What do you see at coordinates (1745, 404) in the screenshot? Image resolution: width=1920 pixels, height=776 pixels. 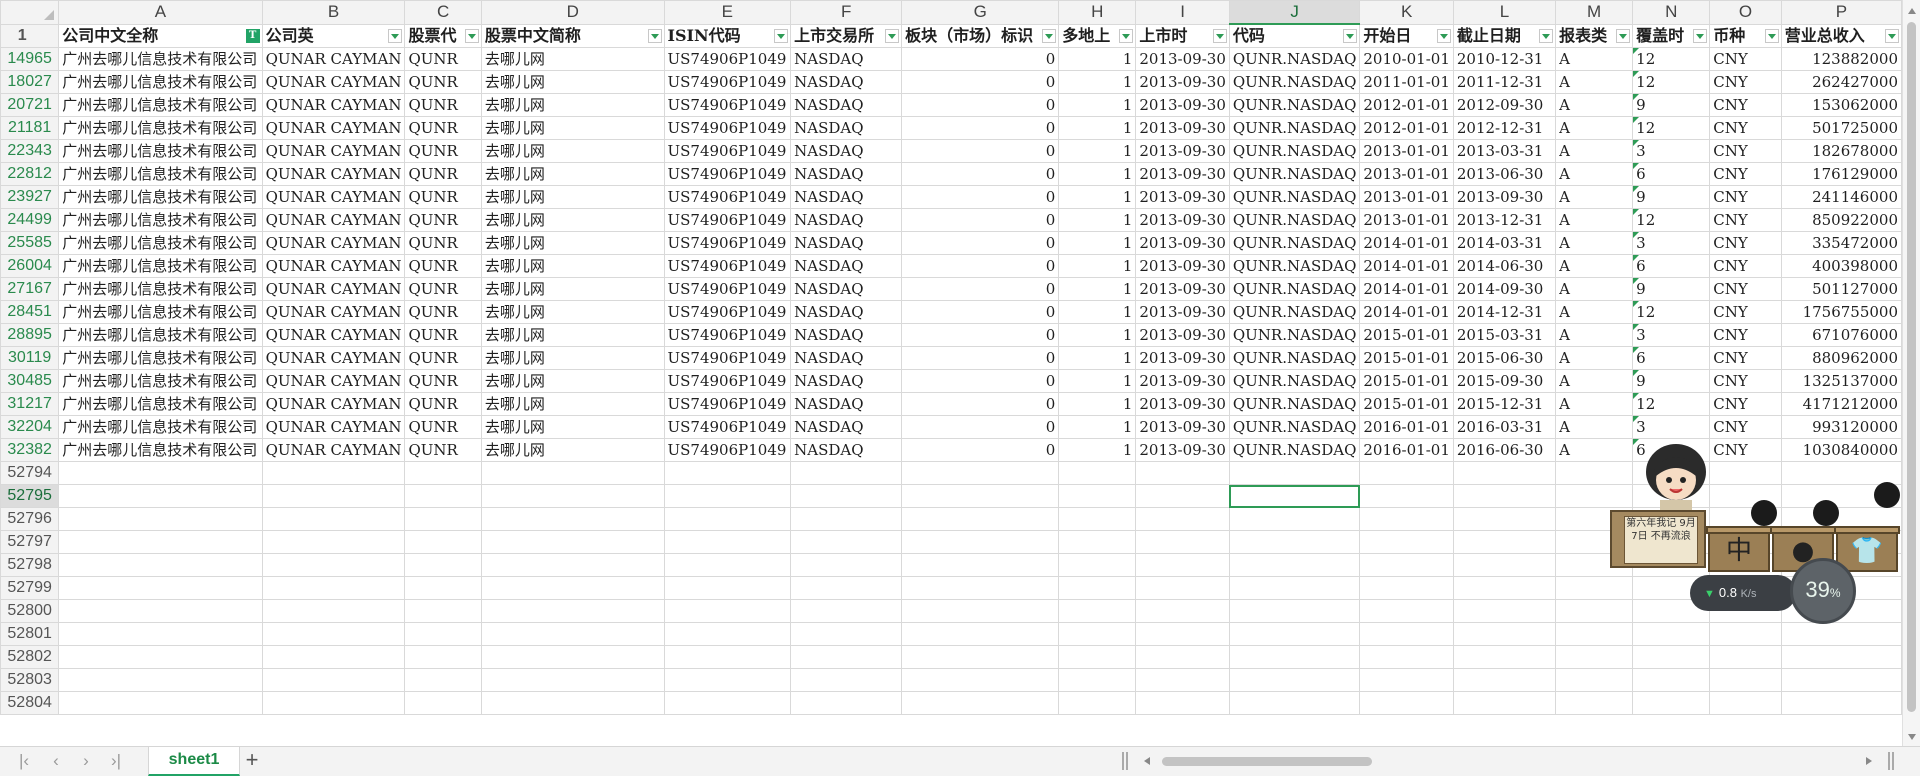 I see `table-cell: CNY` at bounding box center [1745, 404].